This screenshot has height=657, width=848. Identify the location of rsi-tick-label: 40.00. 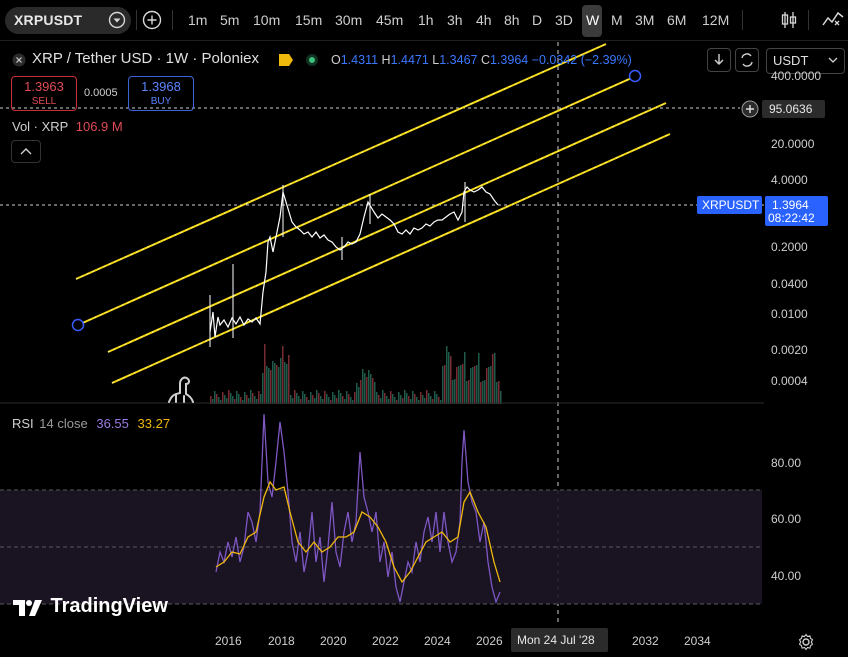
(786, 576).